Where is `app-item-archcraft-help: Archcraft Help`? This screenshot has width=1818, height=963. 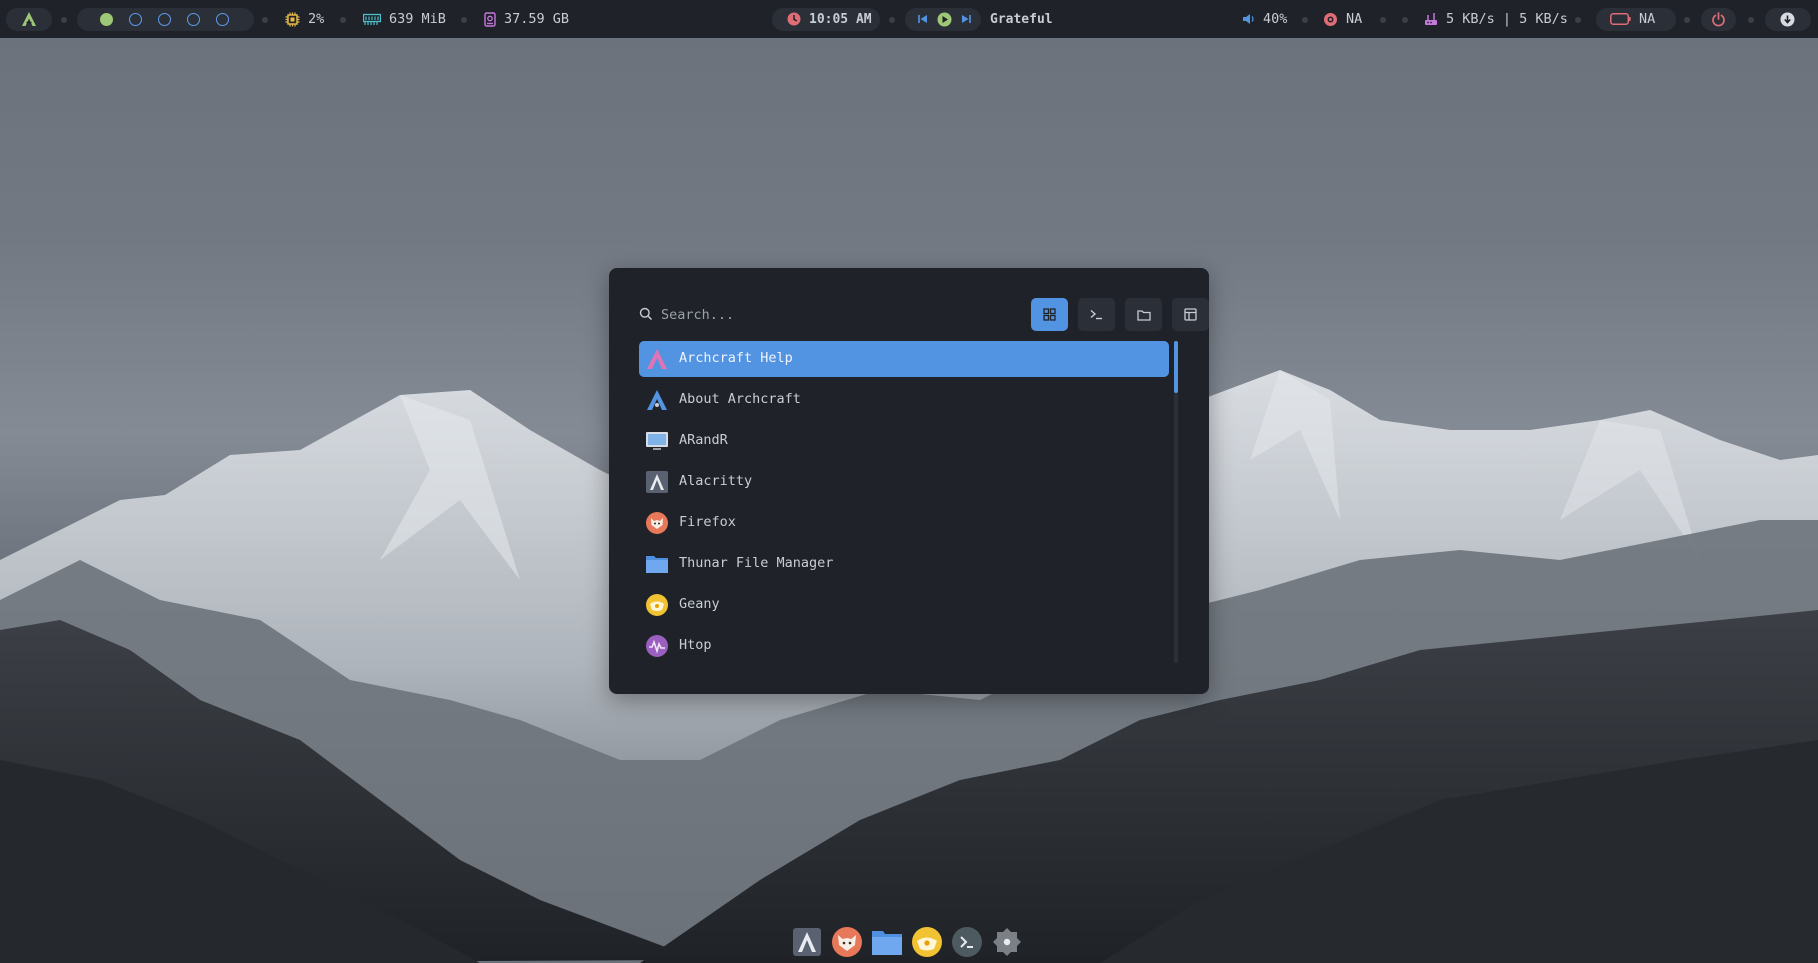
app-item-archcraft-help: Archcraft Help is located at coordinates (904, 359).